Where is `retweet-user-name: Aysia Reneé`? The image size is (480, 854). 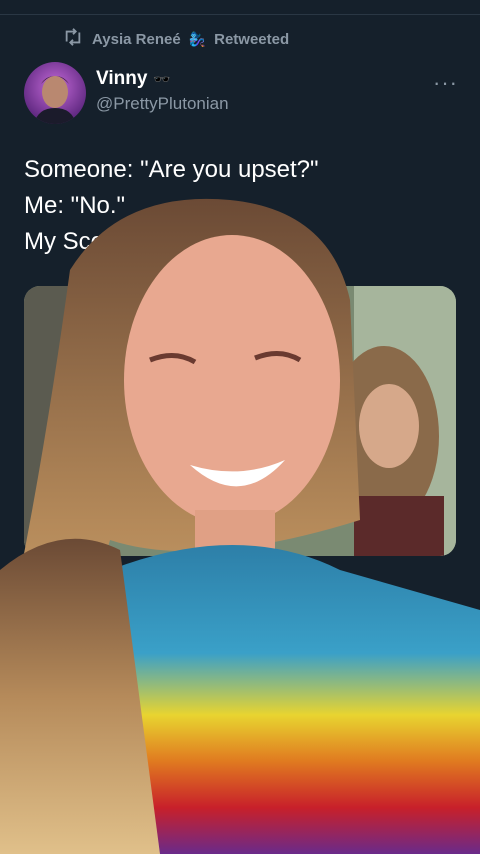
retweet-user-name: Aysia Reneé is located at coordinates (136, 39).